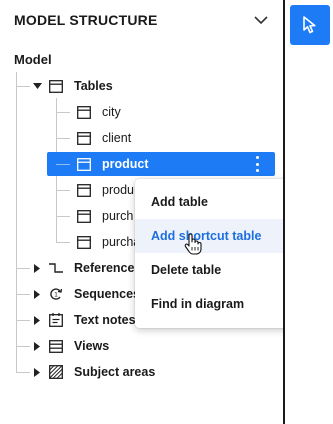  Describe the element at coordinates (69, 346) in the screenshot. I see `tree-item-views: Views` at that location.